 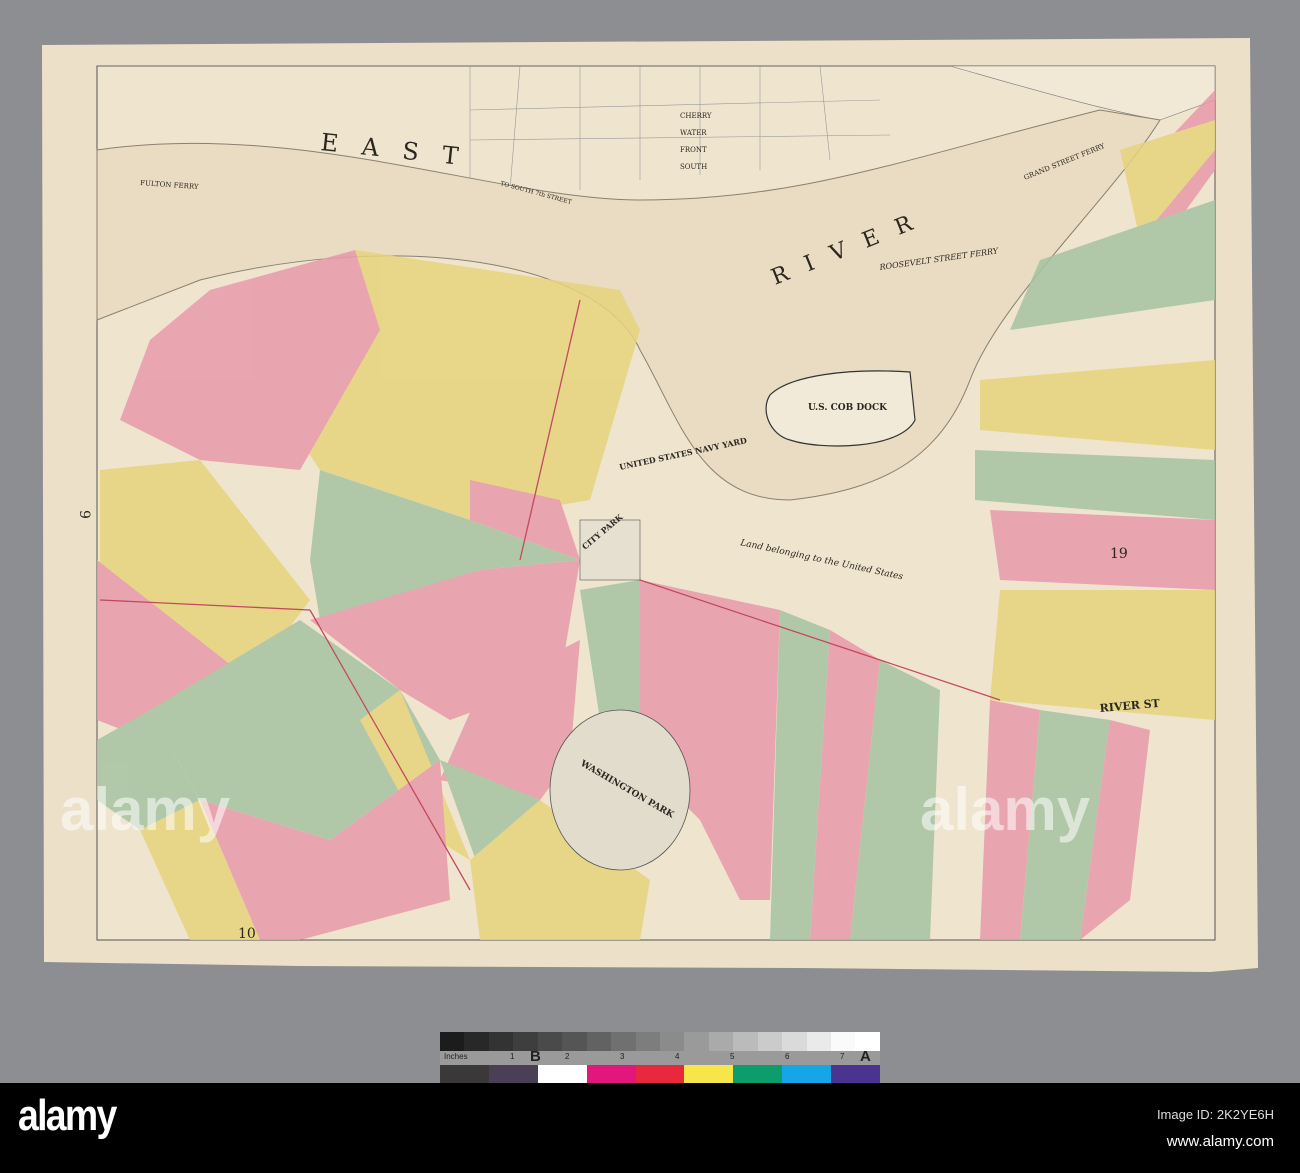 I want to click on ruler-number: 1, so click(x=512, y=1056).